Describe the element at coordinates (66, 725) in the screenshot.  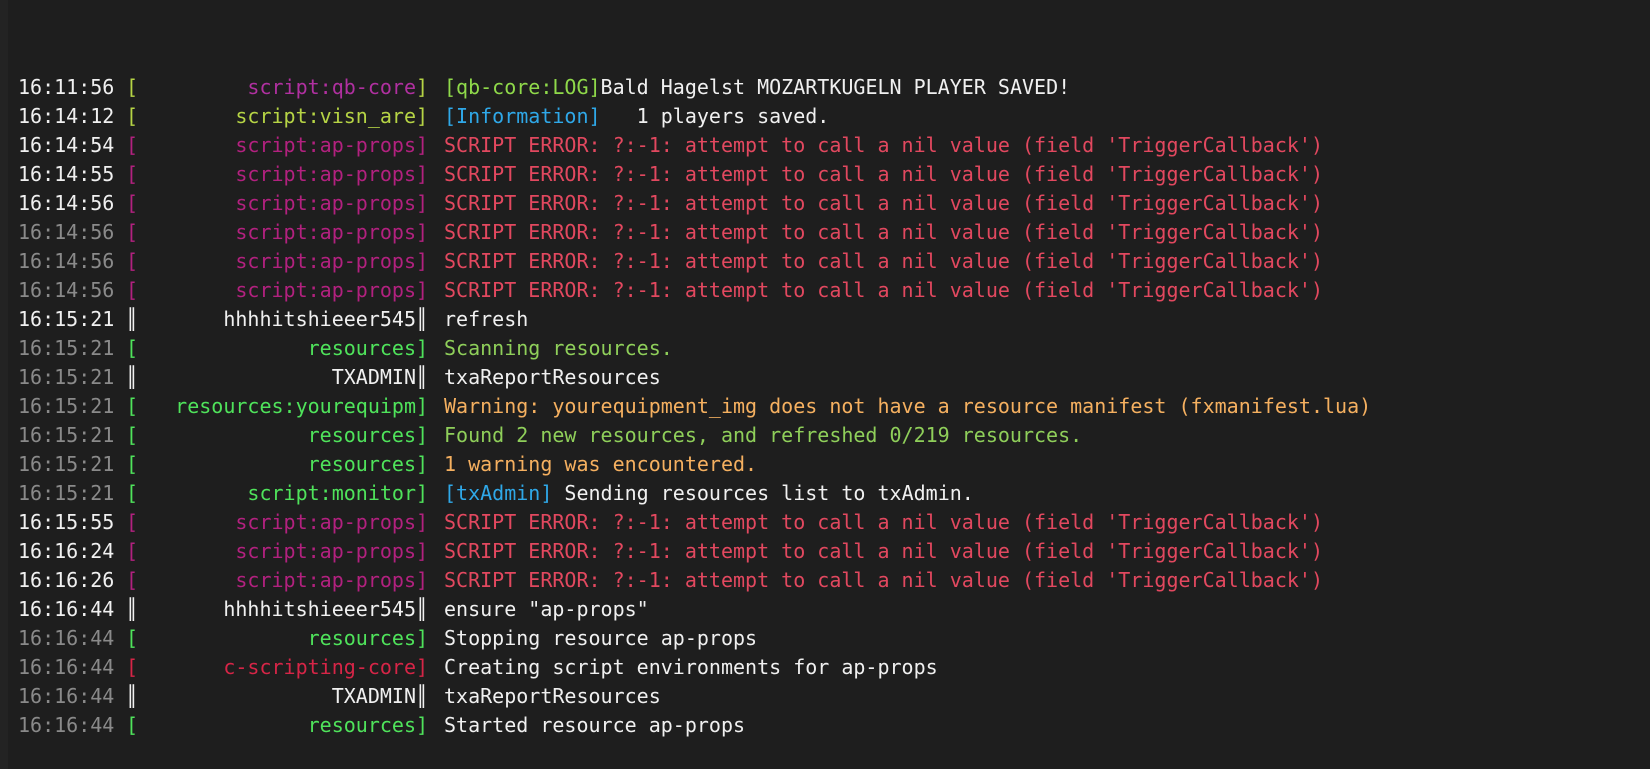
I see `timestamp: 16:16:44` at that location.